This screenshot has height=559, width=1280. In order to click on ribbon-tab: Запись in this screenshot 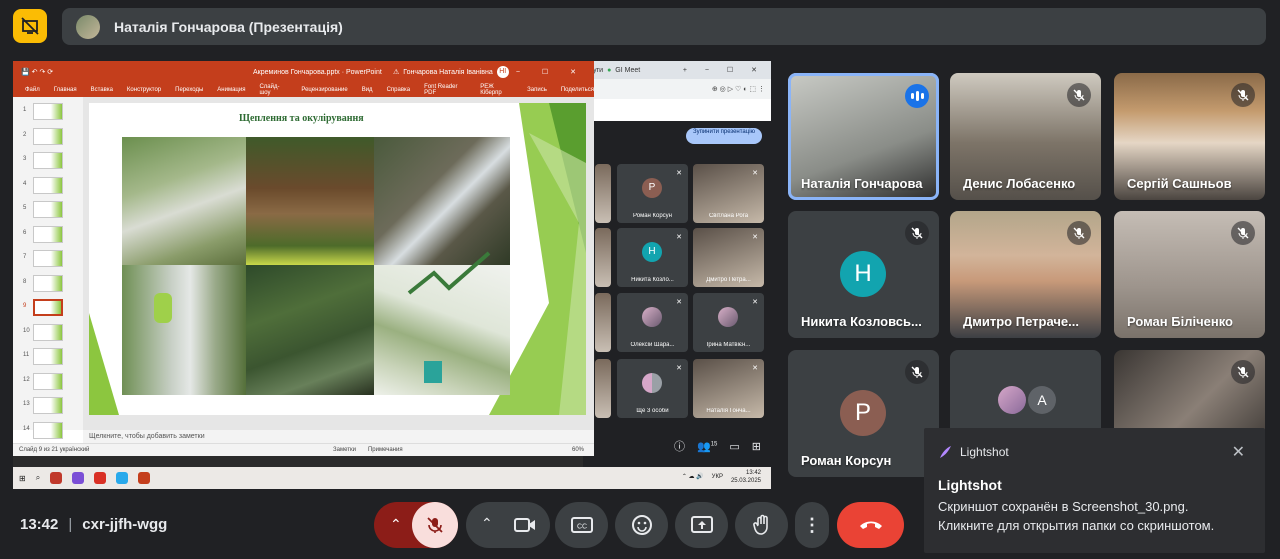, I will do `click(537, 90)`.